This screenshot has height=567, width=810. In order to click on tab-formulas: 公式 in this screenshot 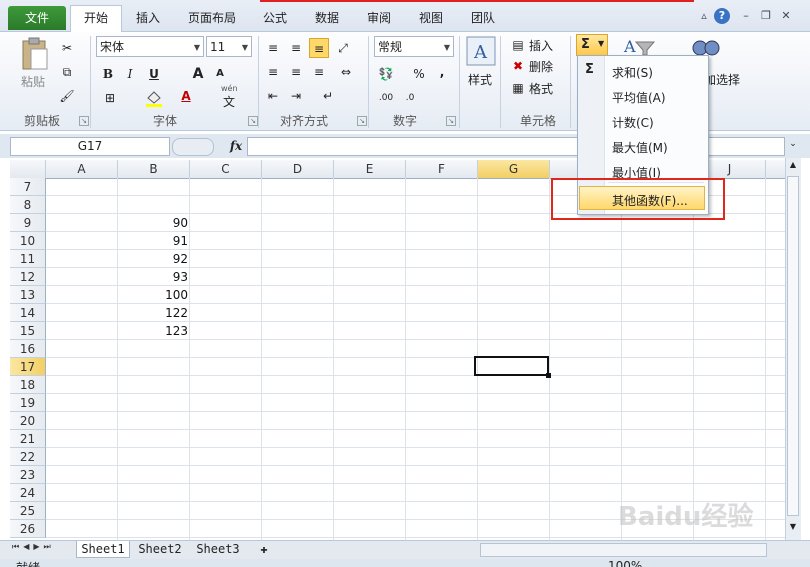, I will do `click(275, 18)`.